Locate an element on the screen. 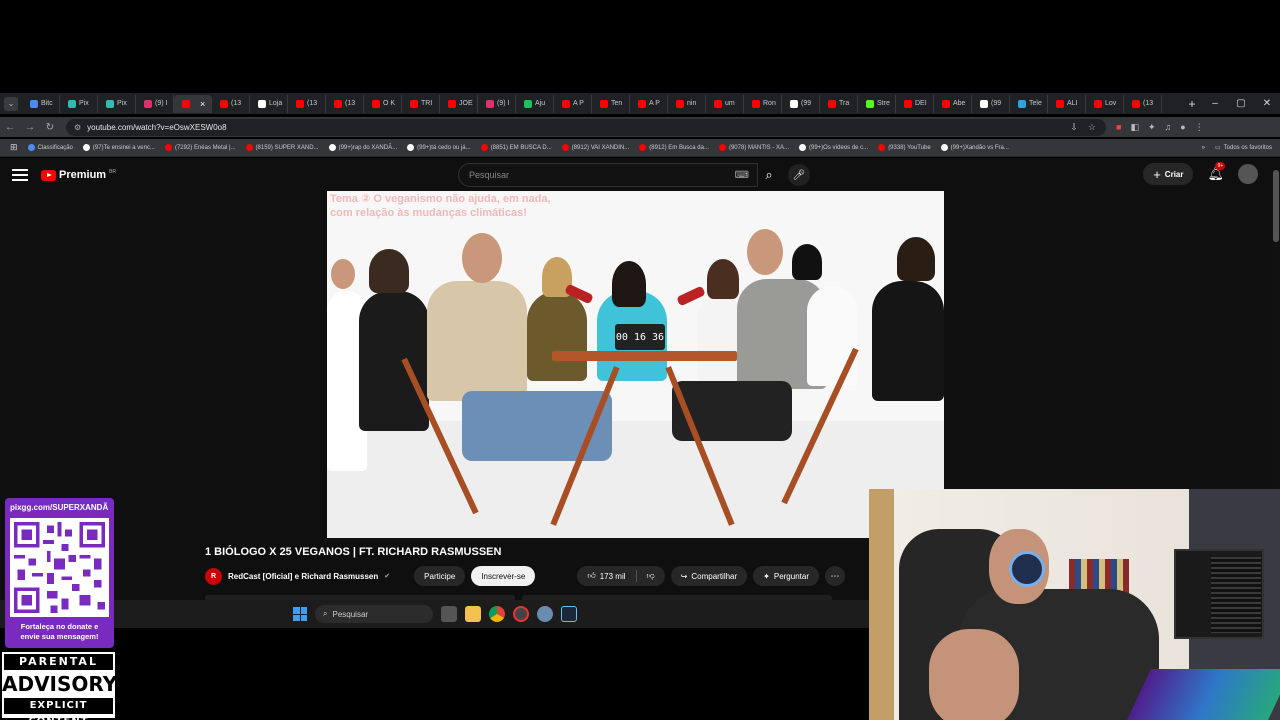 The image size is (1280, 720). browser-tab: um is located at coordinates (725, 103).